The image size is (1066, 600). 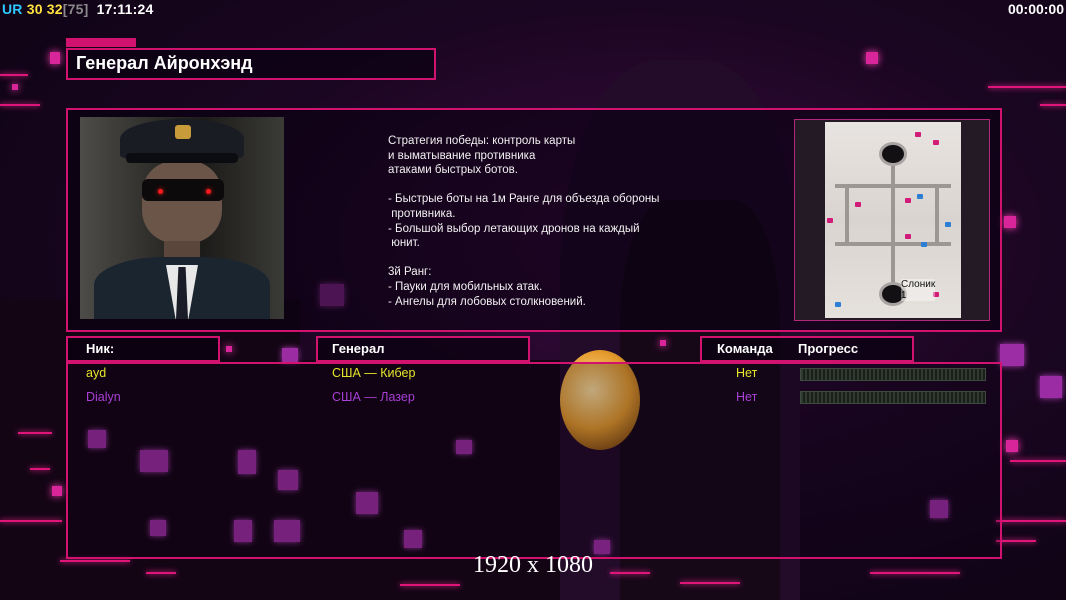 I want to click on portrait-goggles, so click(x=183, y=190).